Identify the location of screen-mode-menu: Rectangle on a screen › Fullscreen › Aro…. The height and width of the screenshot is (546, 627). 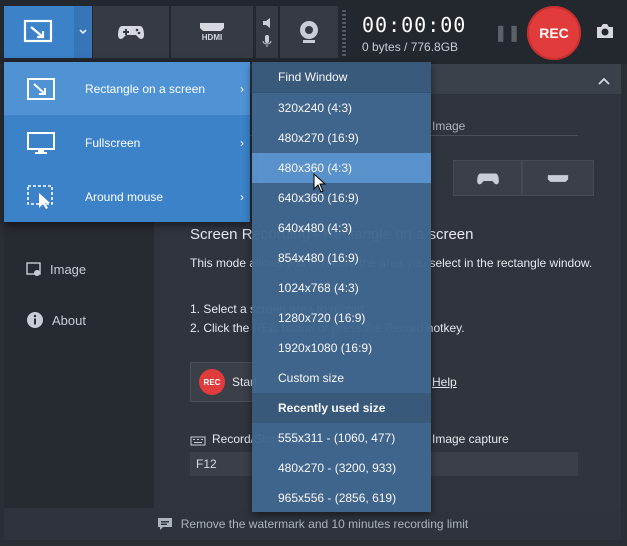
(127, 142).